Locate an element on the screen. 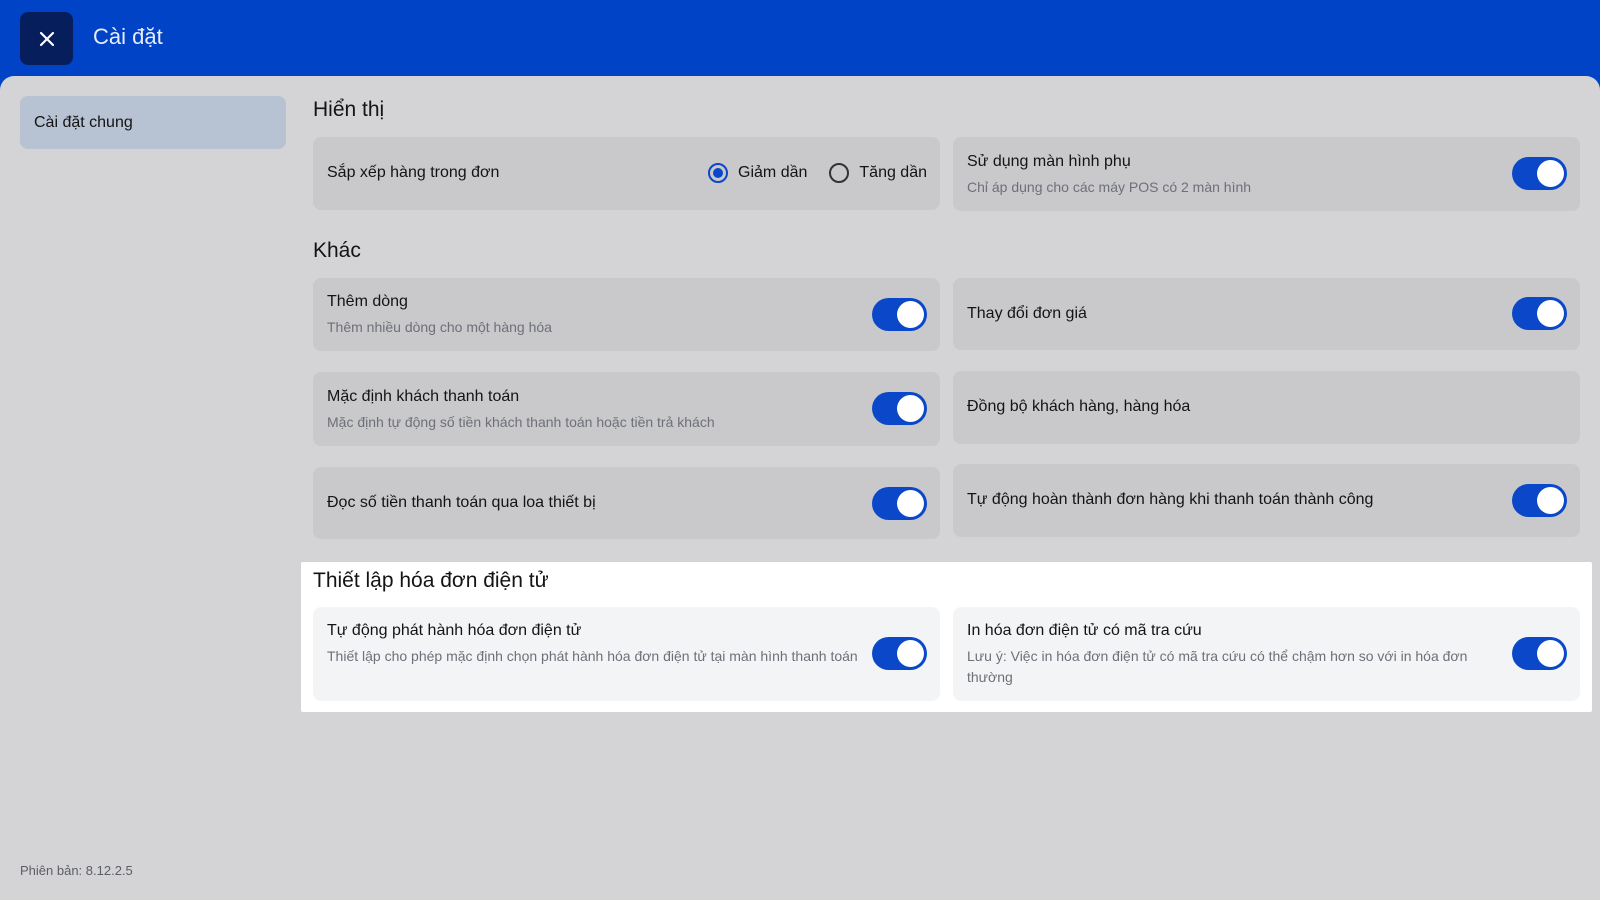  add-row-title: Thêm dòng is located at coordinates (367, 301).